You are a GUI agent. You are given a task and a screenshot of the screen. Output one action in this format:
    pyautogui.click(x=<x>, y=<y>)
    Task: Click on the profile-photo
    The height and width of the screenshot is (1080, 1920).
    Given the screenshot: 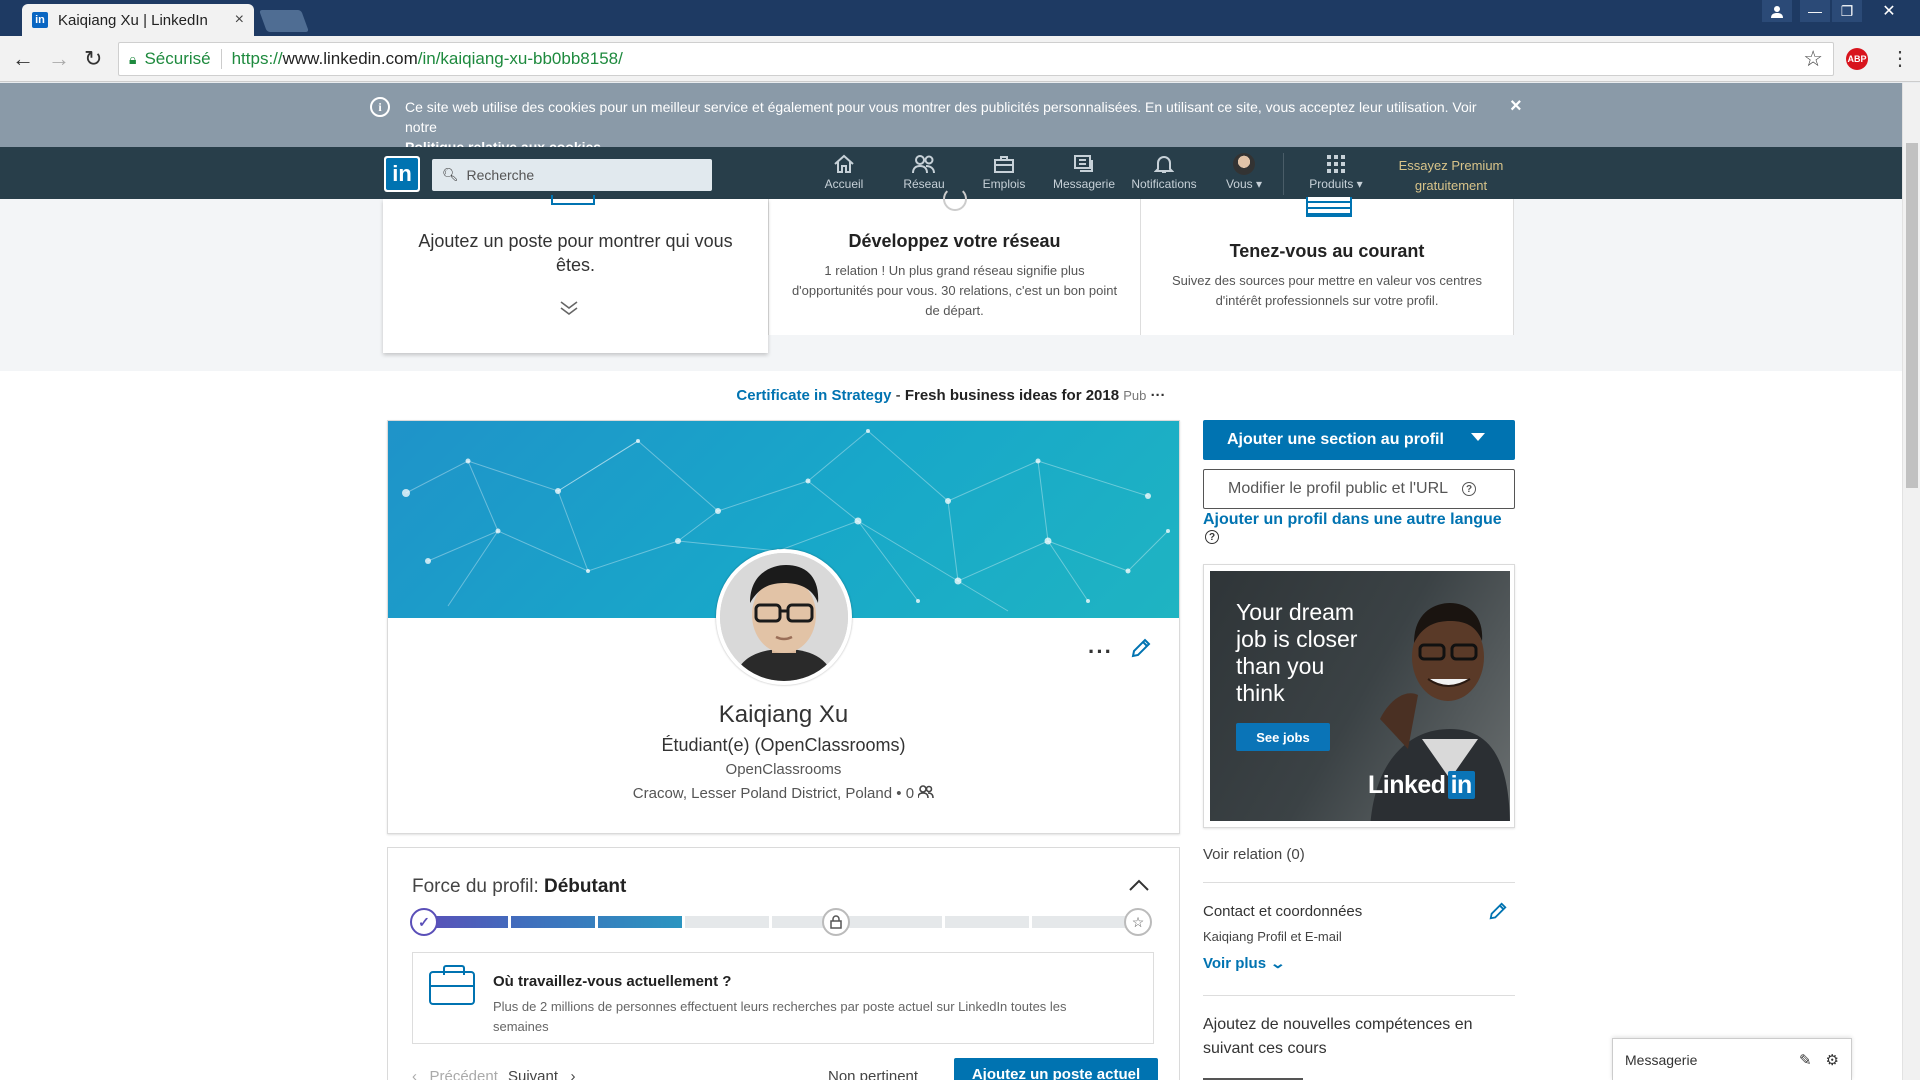 What is the action you would take?
    pyautogui.click(x=784, y=617)
    